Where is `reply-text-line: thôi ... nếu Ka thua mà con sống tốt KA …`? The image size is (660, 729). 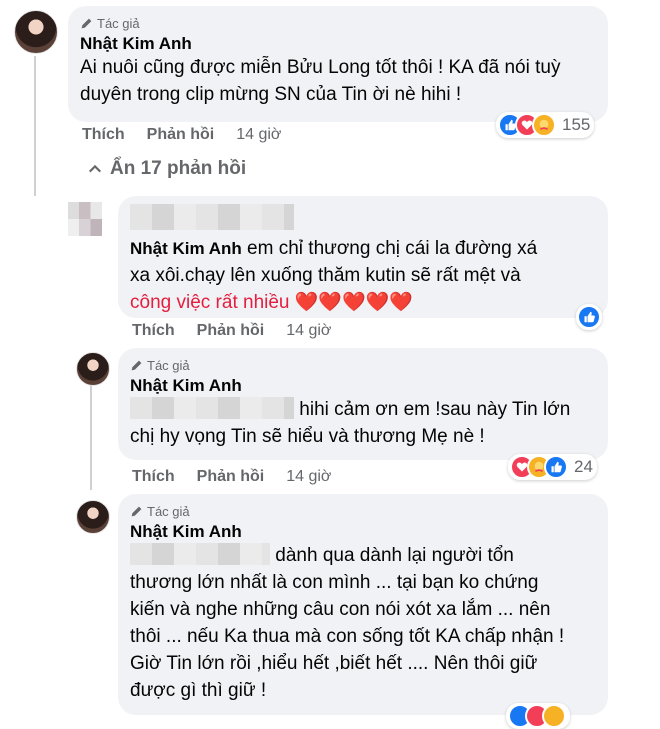 reply-text-line: thôi ... nếu Ka thua mà con sống tốt KA … is located at coordinates (347, 636).